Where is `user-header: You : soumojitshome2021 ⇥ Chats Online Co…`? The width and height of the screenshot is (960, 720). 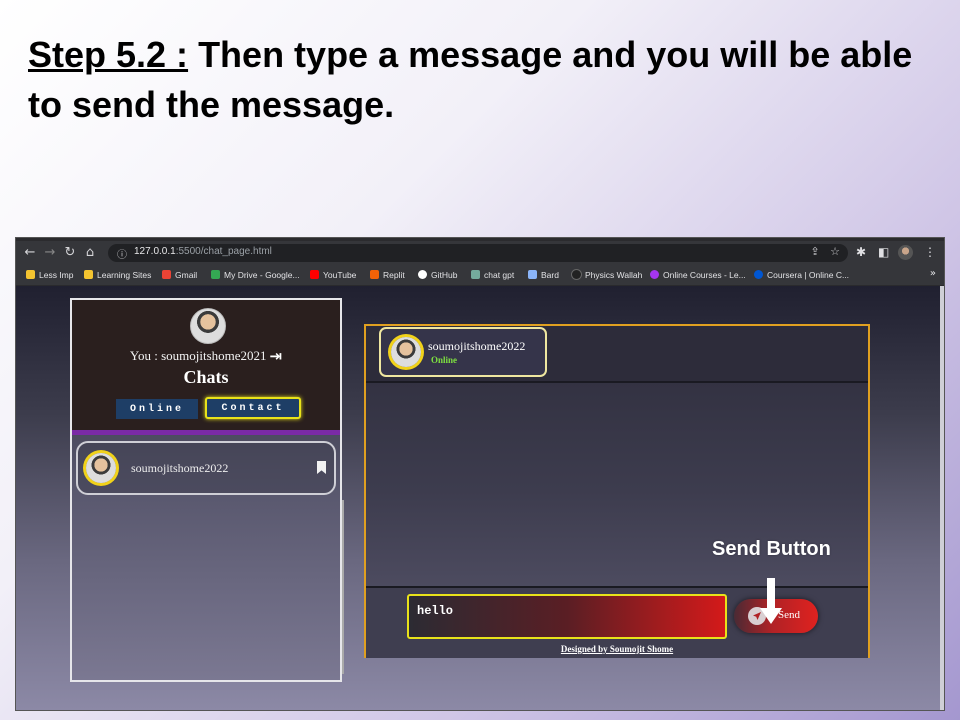 user-header: You : soumojitshome2021 ⇥ Chats Online Co… is located at coordinates (206, 367).